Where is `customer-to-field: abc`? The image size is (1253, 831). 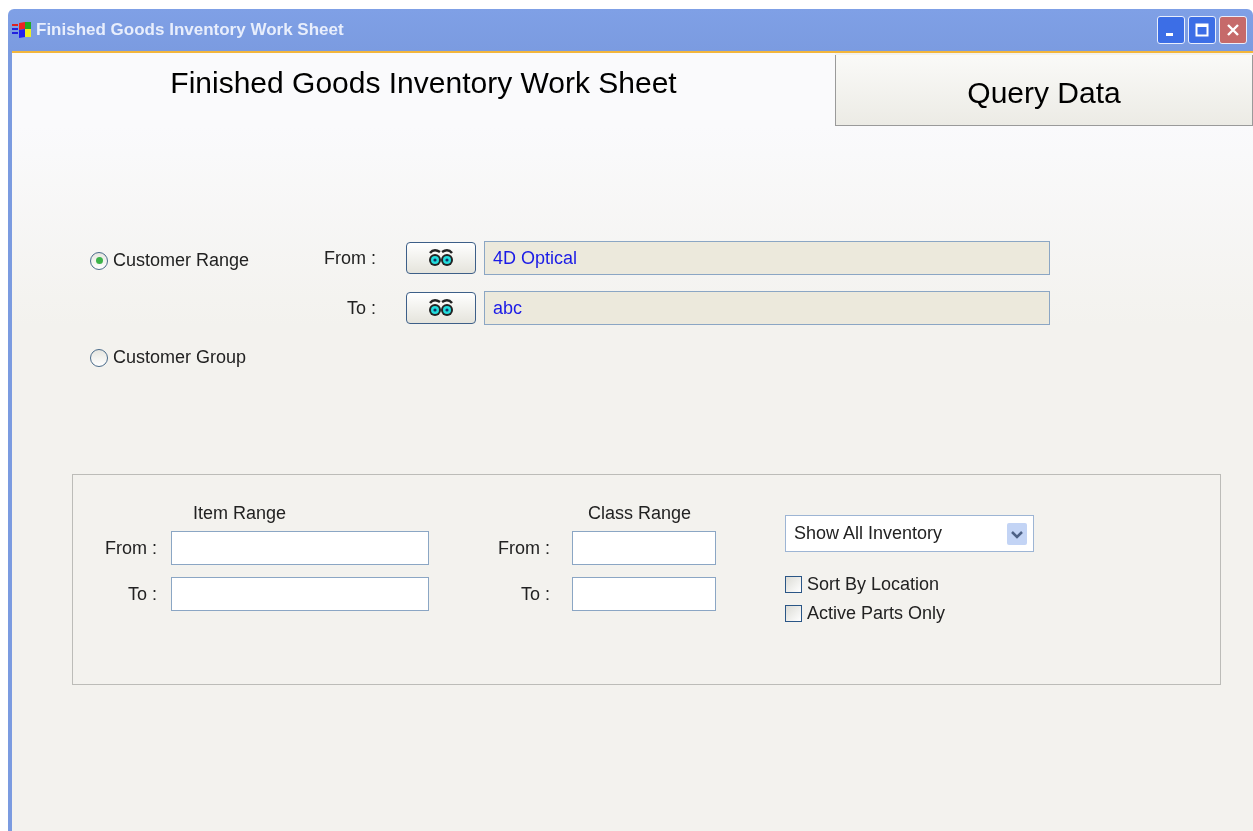 customer-to-field: abc is located at coordinates (767, 308).